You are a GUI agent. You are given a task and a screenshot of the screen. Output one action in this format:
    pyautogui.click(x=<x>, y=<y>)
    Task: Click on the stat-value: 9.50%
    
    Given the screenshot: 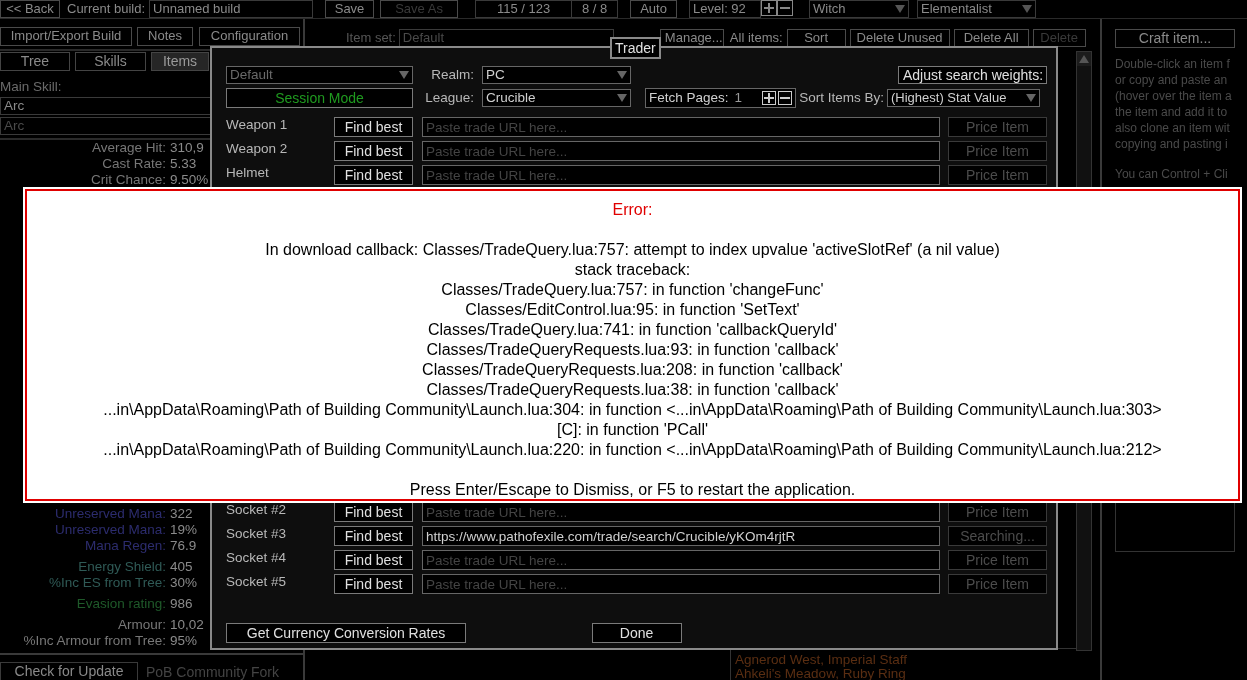 What is the action you would take?
    pyautogui.click(x=189, y=180)
    